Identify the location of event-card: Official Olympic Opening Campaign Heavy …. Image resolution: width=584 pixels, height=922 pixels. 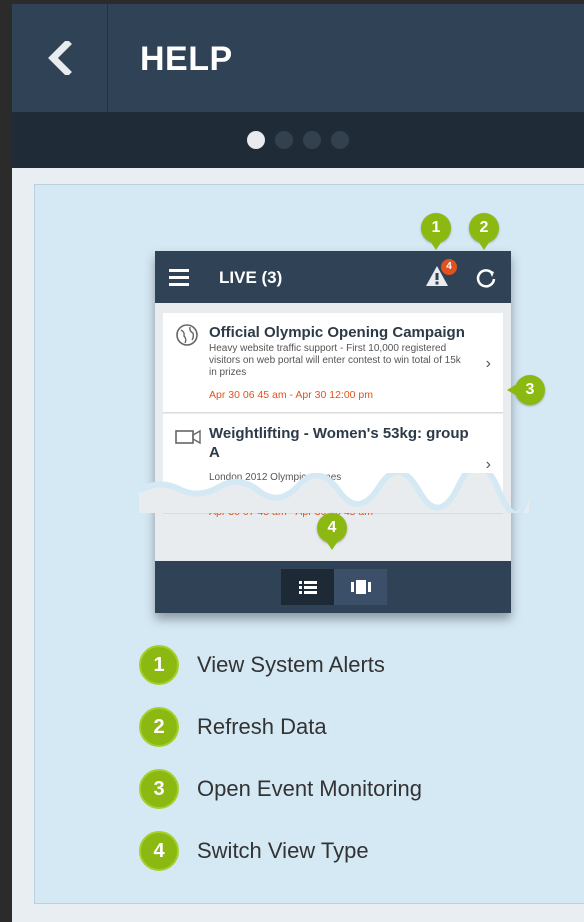
(333, 363).